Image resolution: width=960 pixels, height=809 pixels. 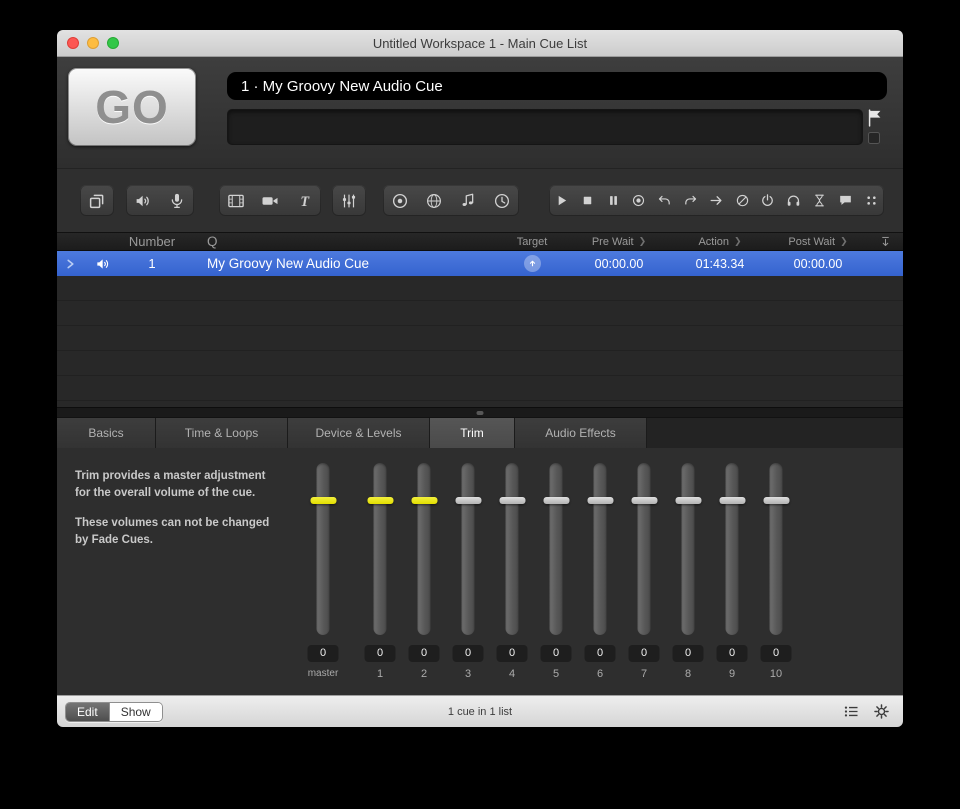 I want to click on devamp-button, so click(x=742, y=200).